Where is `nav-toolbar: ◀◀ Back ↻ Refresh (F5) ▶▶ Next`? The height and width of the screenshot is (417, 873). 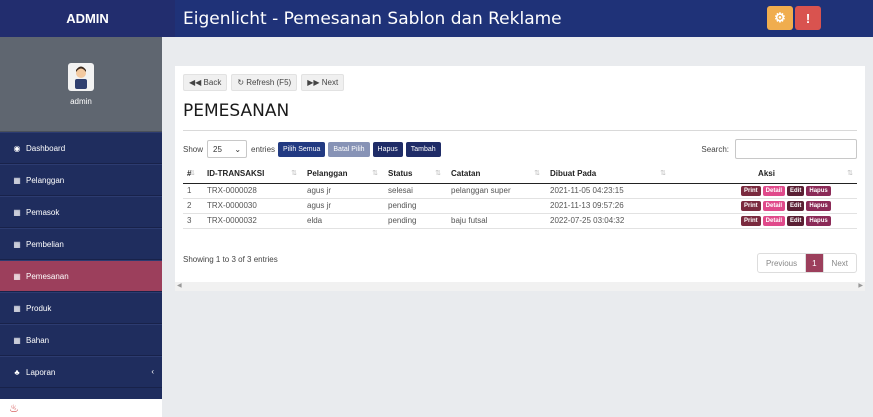 nav-toolbar: ◀◀ Back ↻ Refresh (F5) ▶▶ Next is located at coordinates (264, 82).